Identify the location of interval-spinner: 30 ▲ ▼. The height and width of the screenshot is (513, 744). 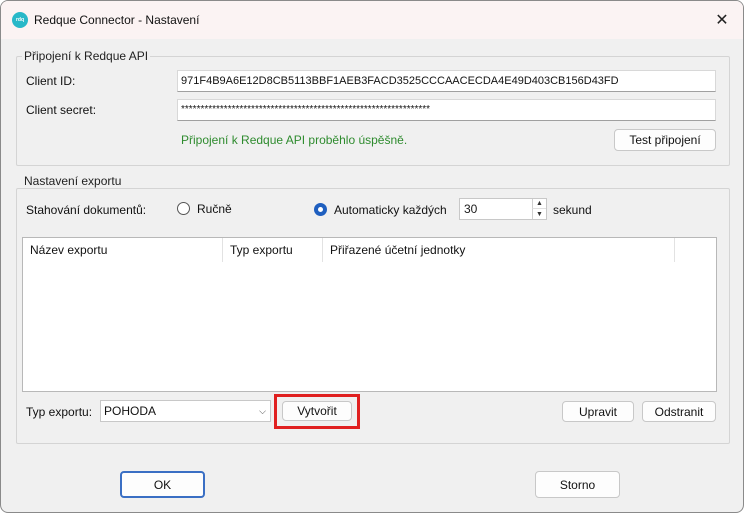
(503, 209).